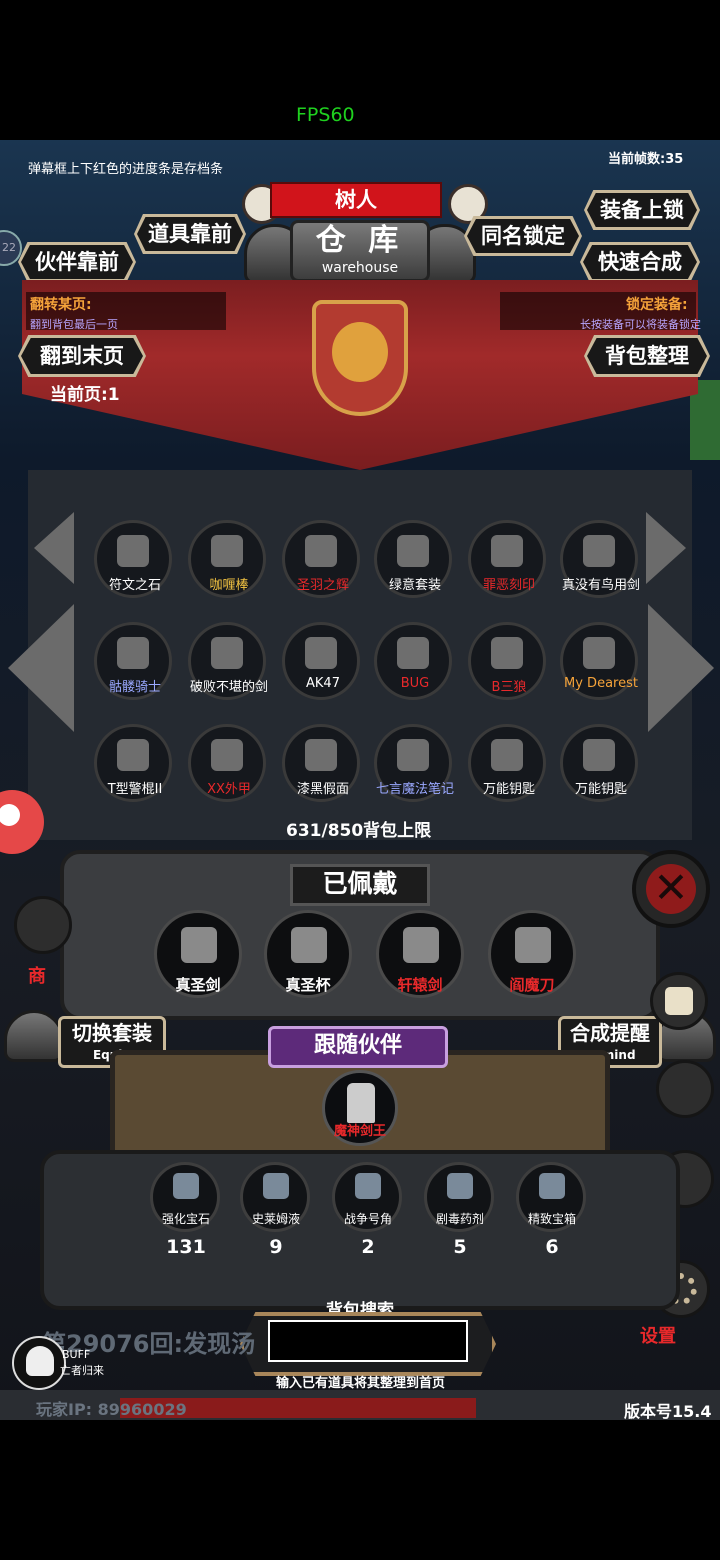 The height and width of the screenshot is (1560, 720). Describe the element at coordinates (37, 975) in the screenshot. I see `shop-label: 商` at that location.